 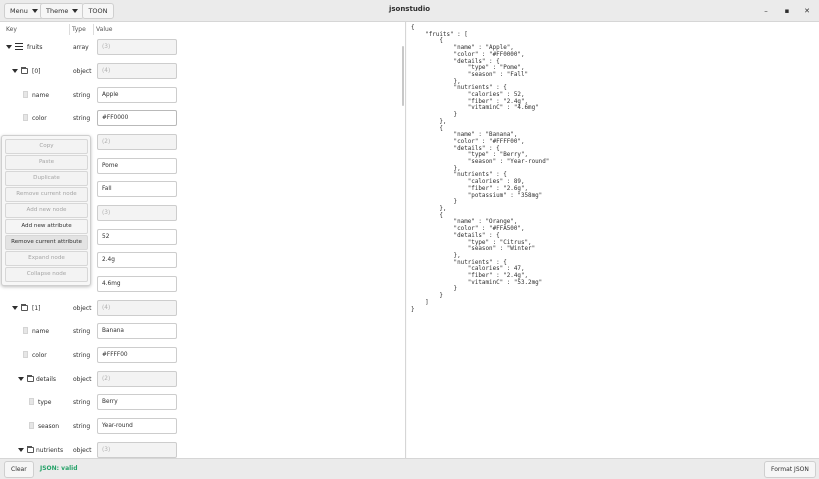 I want to click on value-field: #FF0000, so click(x=137, y=118).